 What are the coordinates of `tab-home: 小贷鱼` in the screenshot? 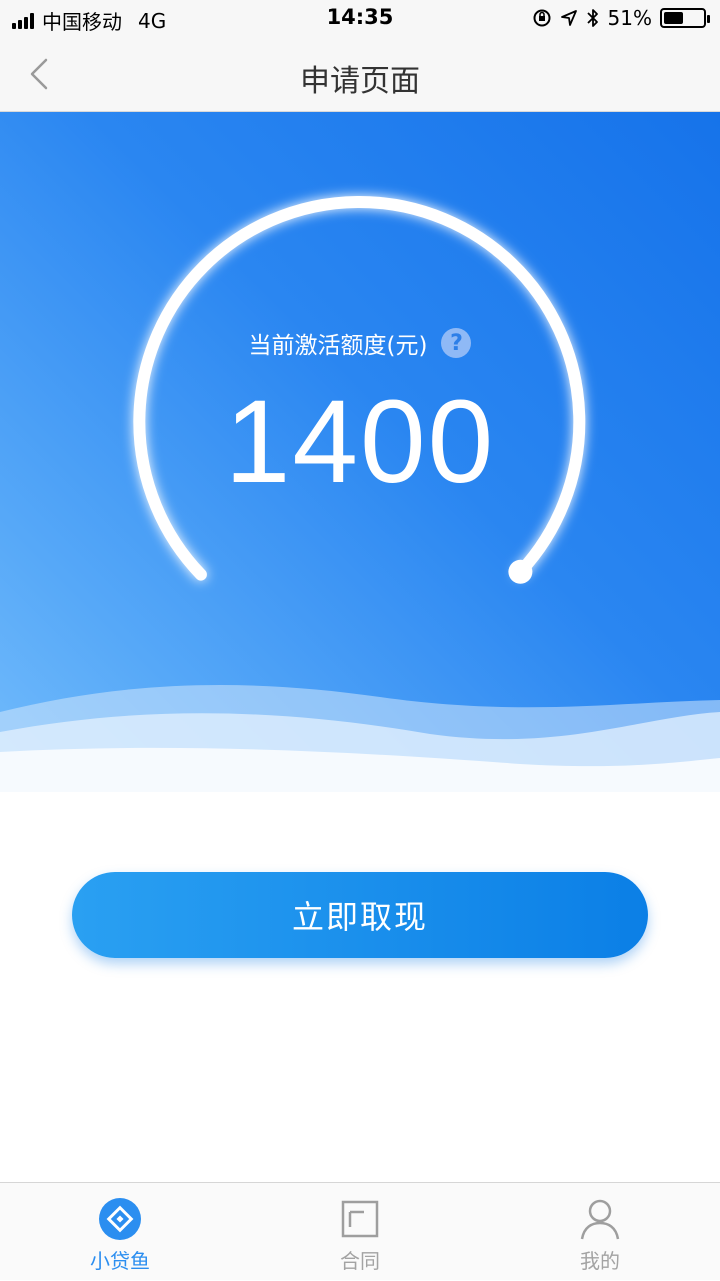 It's located at (120, 1232).